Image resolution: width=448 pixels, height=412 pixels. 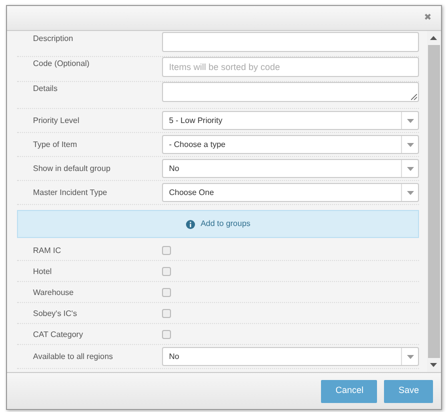 I want to click on field-label: Type of Item, so click(x=55, y=145).